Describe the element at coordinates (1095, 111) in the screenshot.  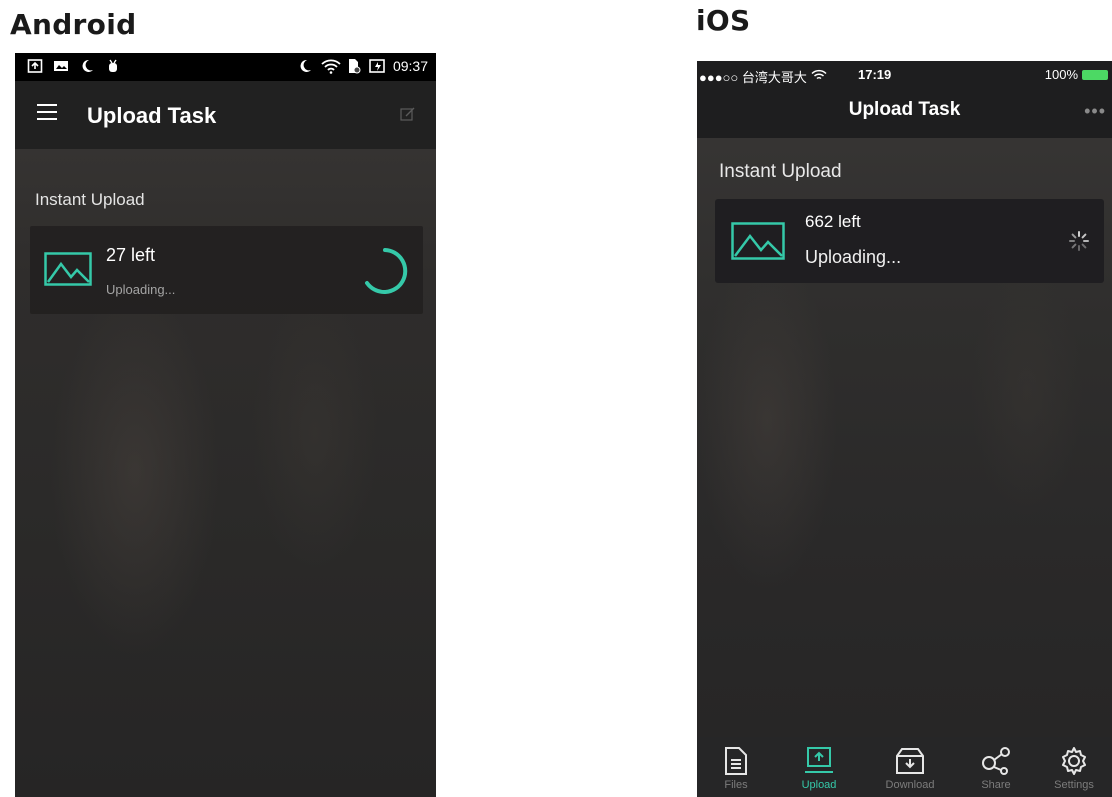
I see `more-options-icon: •••` at that location.